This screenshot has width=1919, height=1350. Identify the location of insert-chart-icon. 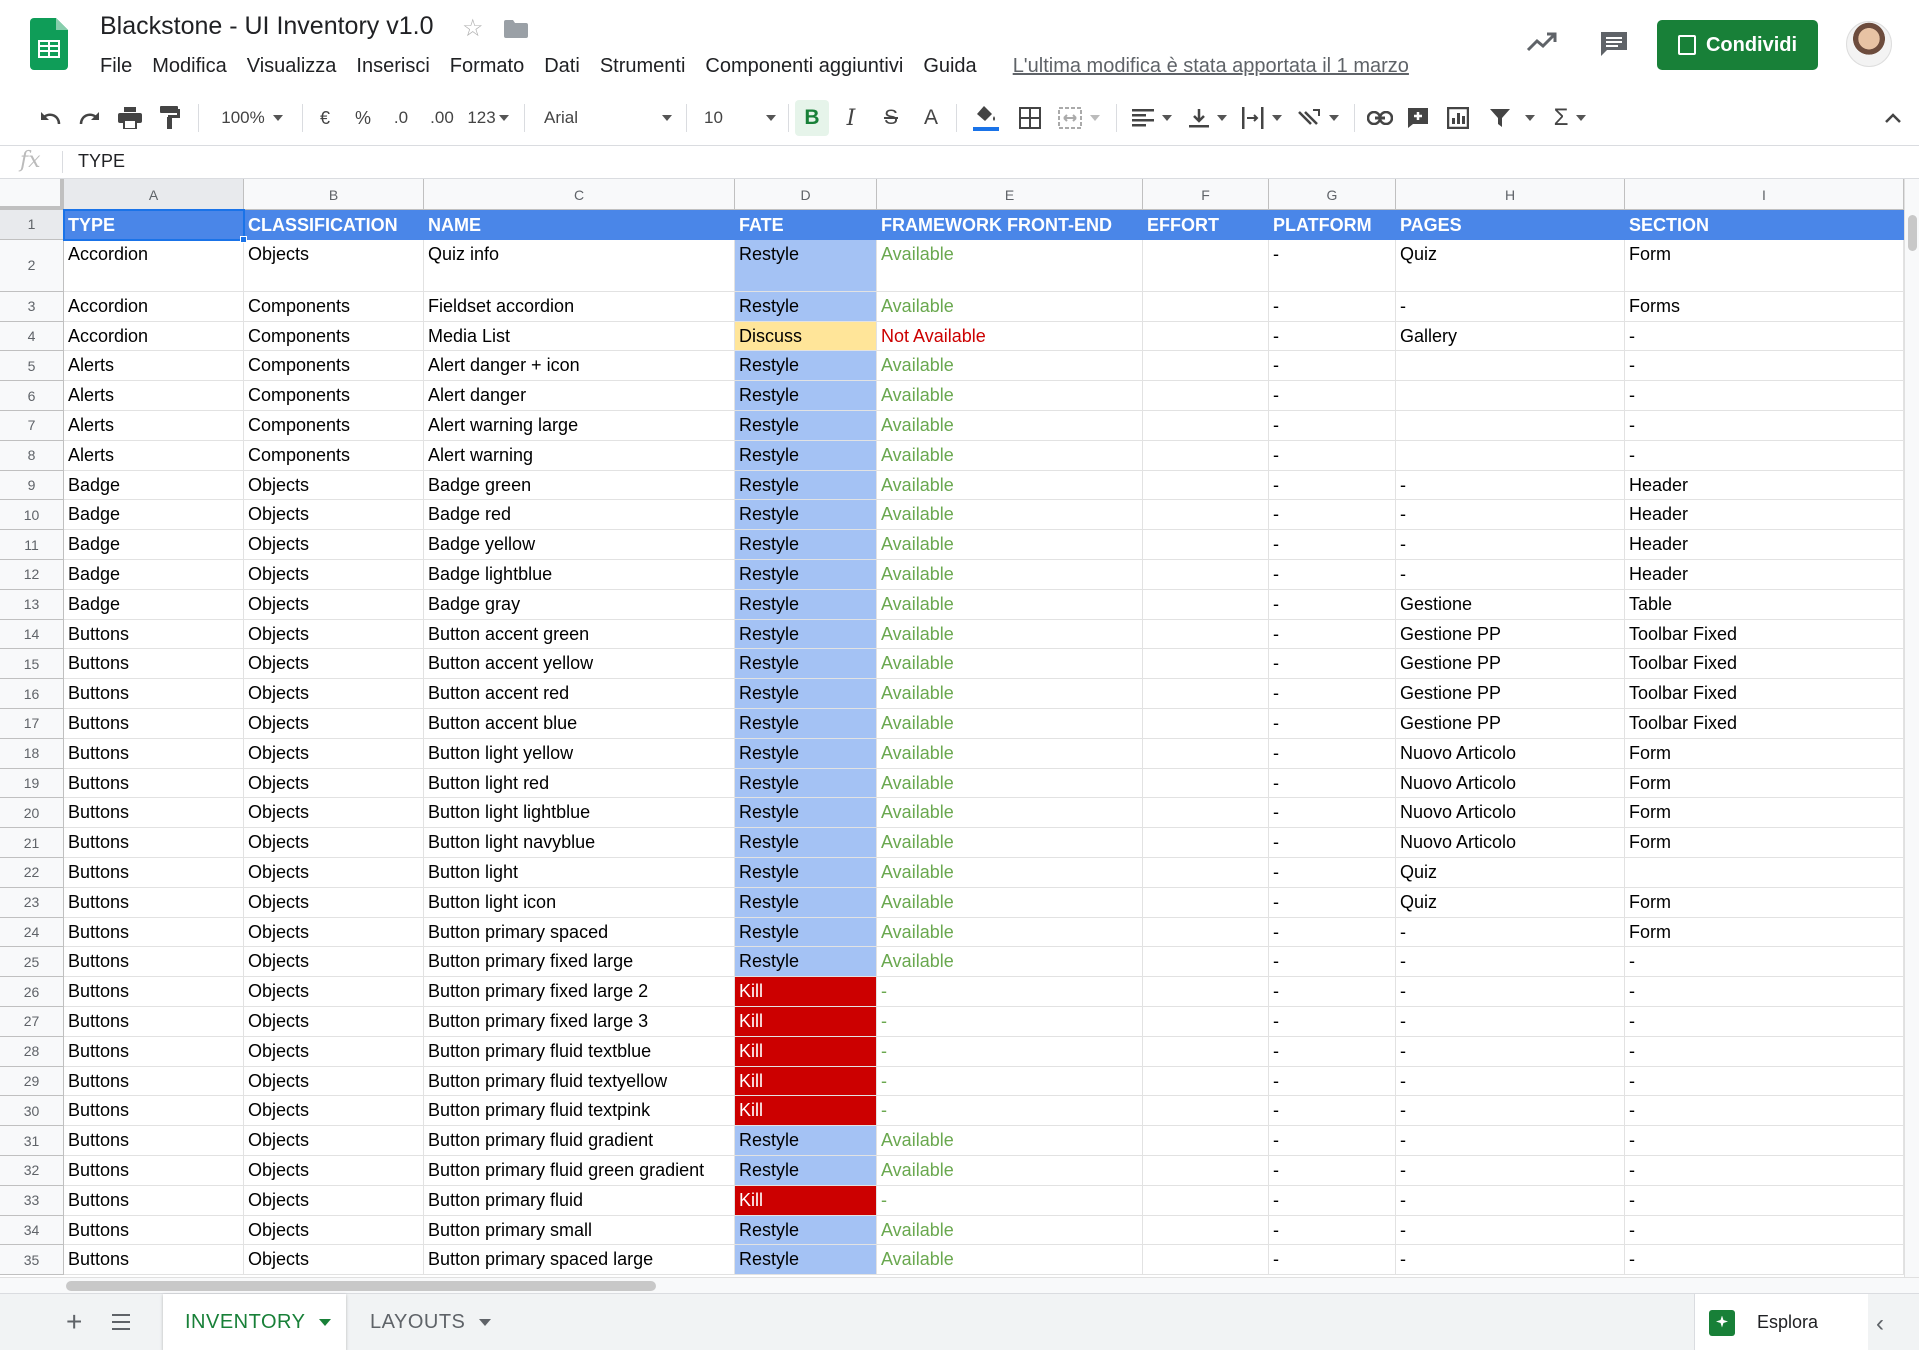
(1458, 118).